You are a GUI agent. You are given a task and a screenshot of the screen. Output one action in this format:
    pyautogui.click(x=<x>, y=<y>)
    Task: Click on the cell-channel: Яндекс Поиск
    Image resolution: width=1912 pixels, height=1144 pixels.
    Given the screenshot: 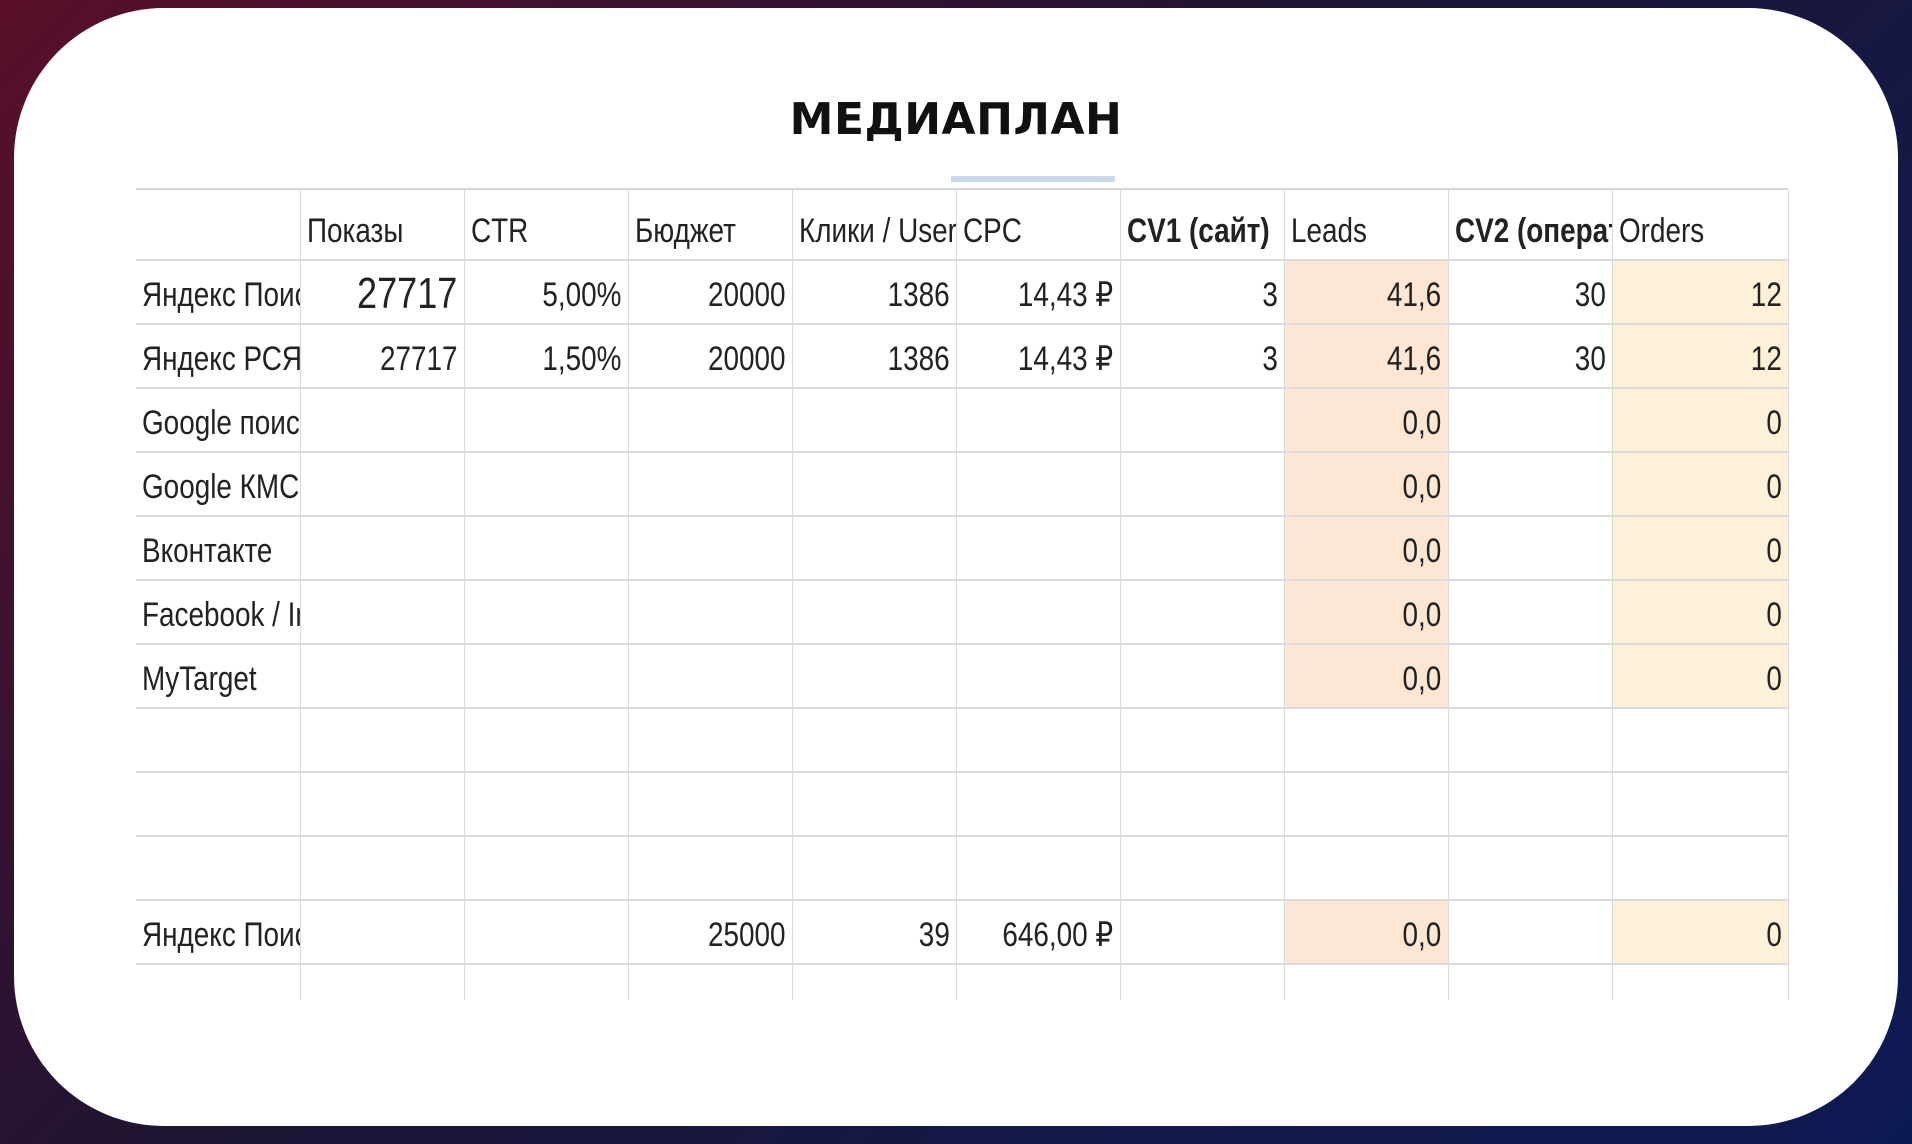 What is the action you would take?
    pyautogui.click(x=218, y=932)
    